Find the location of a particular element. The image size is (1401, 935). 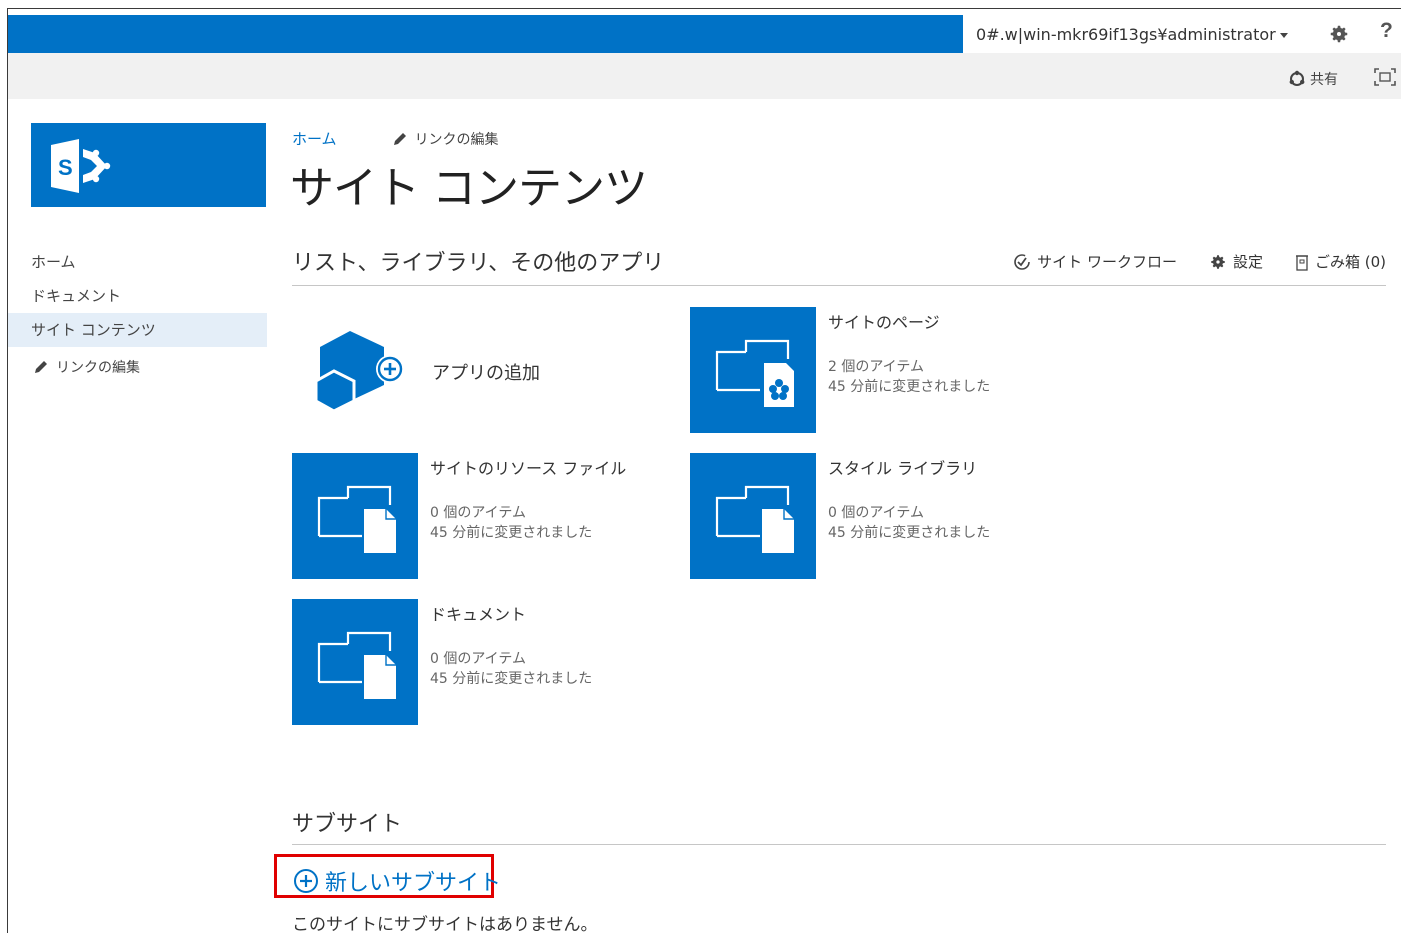

gear-icon is located at coordinates (1218, 261).